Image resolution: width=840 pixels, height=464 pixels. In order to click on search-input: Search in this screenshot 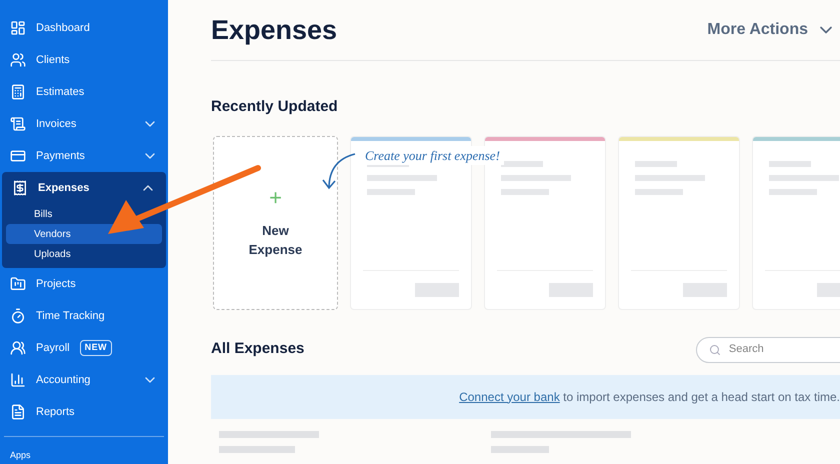, I will do `click(784, 349)`.